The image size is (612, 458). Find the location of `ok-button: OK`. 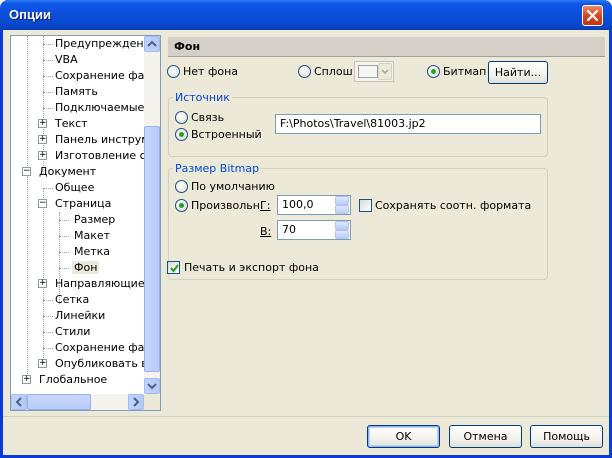

ok-button: OK is located at coordinates (403, 436).